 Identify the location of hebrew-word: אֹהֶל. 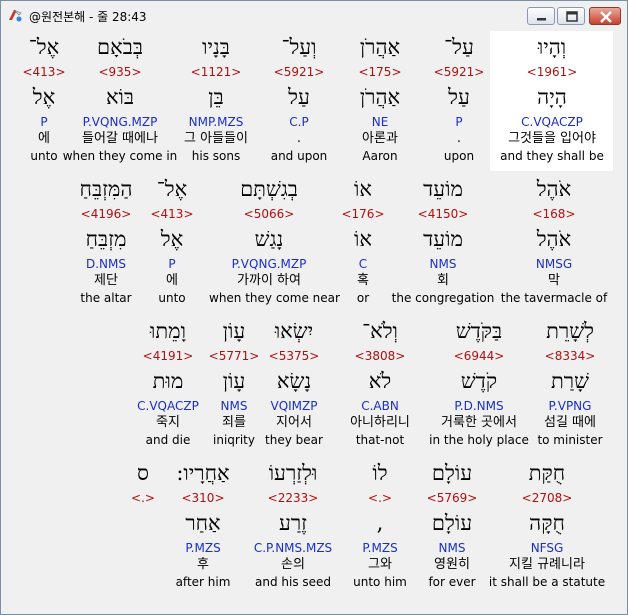
(554, 189).